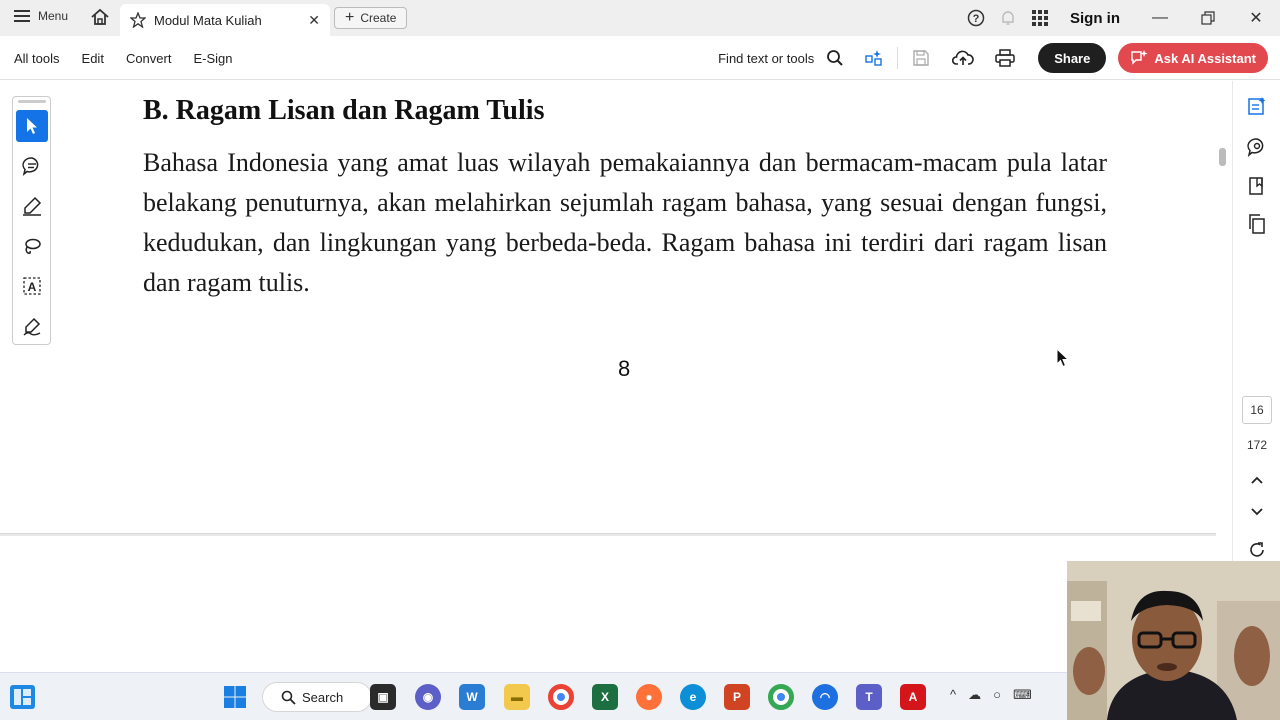  I want to click on minimize-icon: —, so click(1160, 17).